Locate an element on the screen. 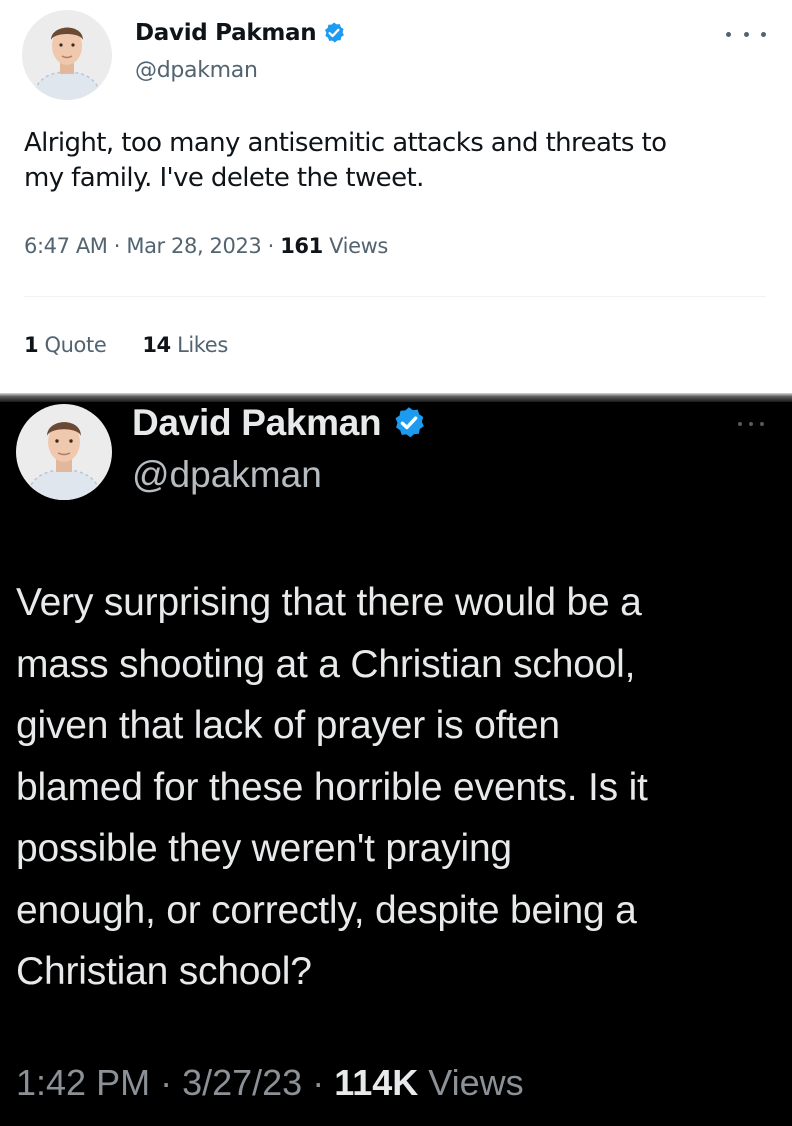 The height and width of the screenshot is (1126, 792). tweet-meta: 6:47 AM · Mar 28, 2023 · 161 Views is located at coordinates (206, 246).